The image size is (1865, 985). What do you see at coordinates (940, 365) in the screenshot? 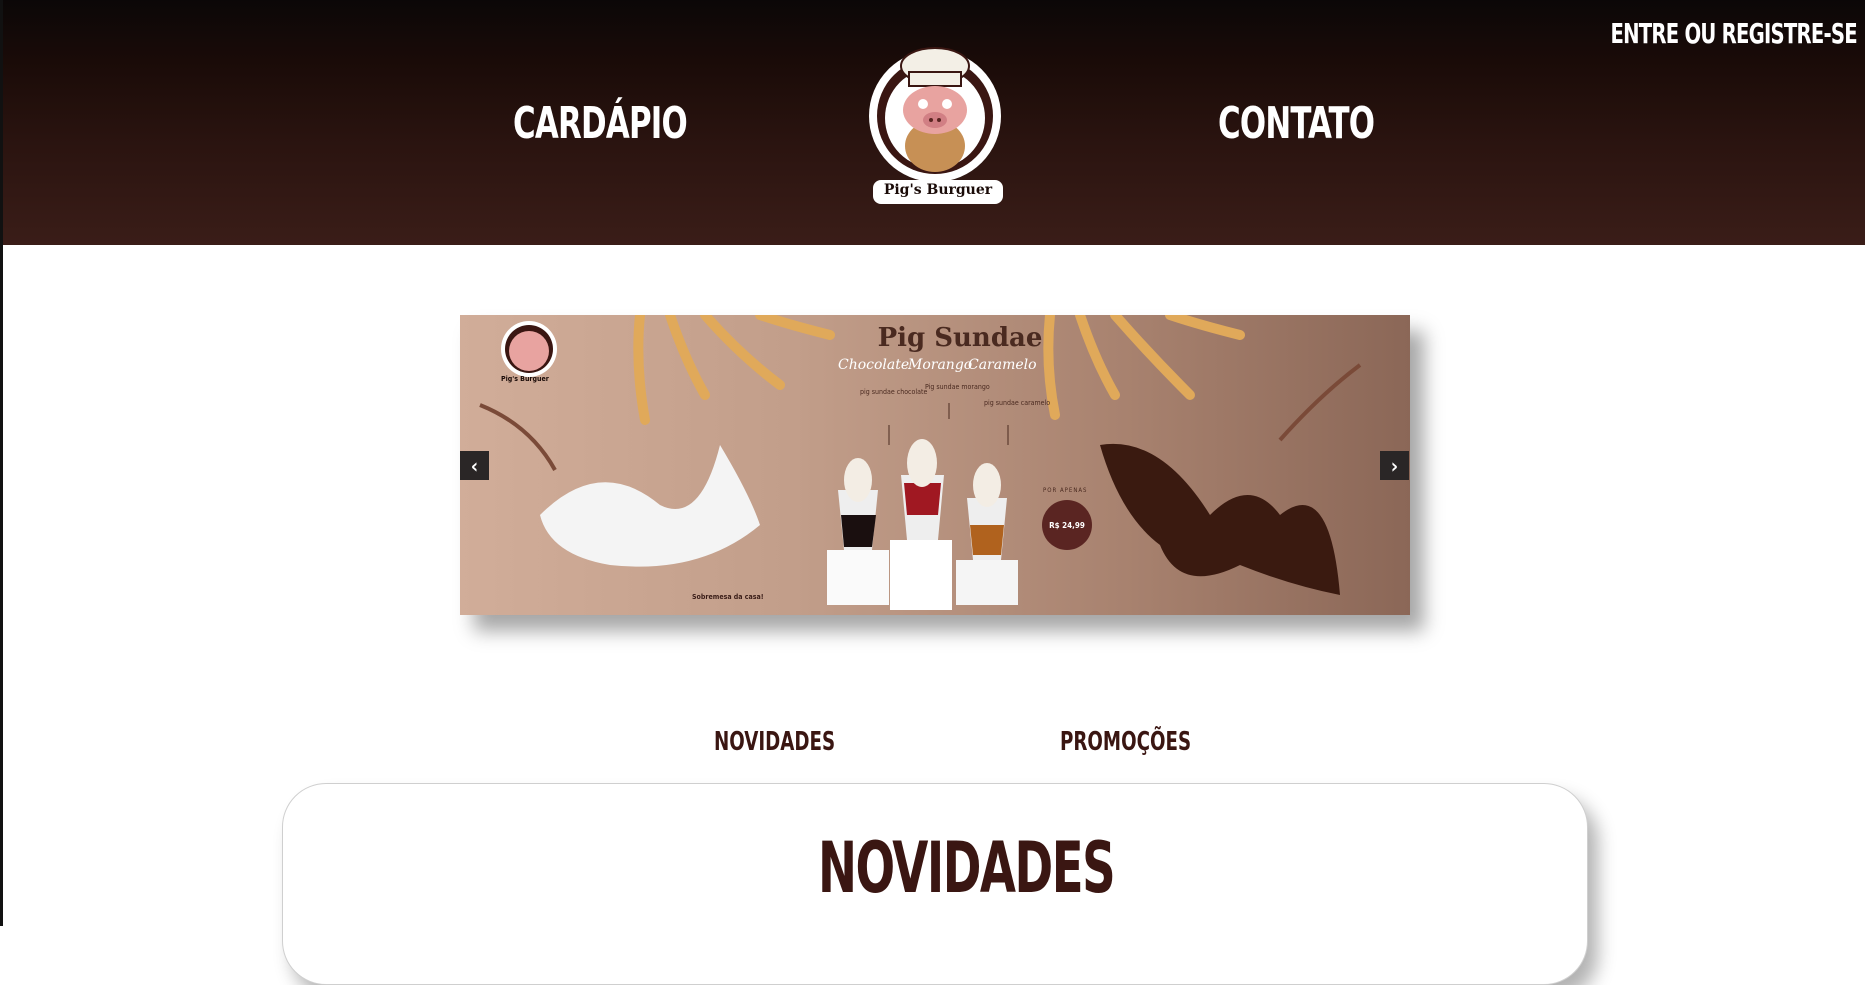
I see `banner-flavor-morango: Morango` at bounding box center [940, 365].